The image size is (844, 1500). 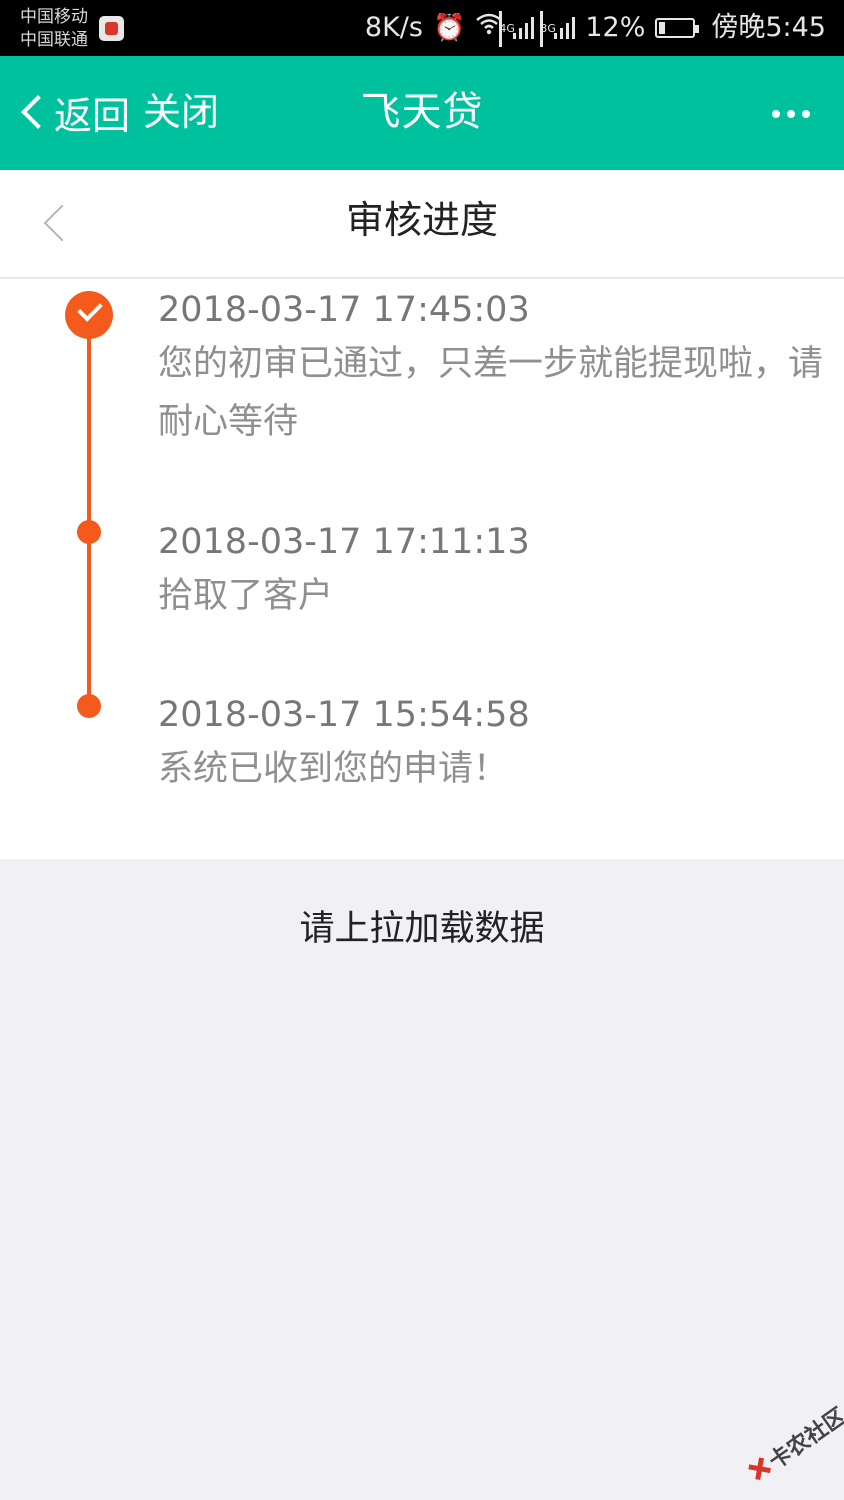 What do you see at coordinates (491, 744) in the screenshot?
I see `timeline-entry: 2018-03-17 15:54:58 系统已收到您的申请！` at bounding box center [491, 744].